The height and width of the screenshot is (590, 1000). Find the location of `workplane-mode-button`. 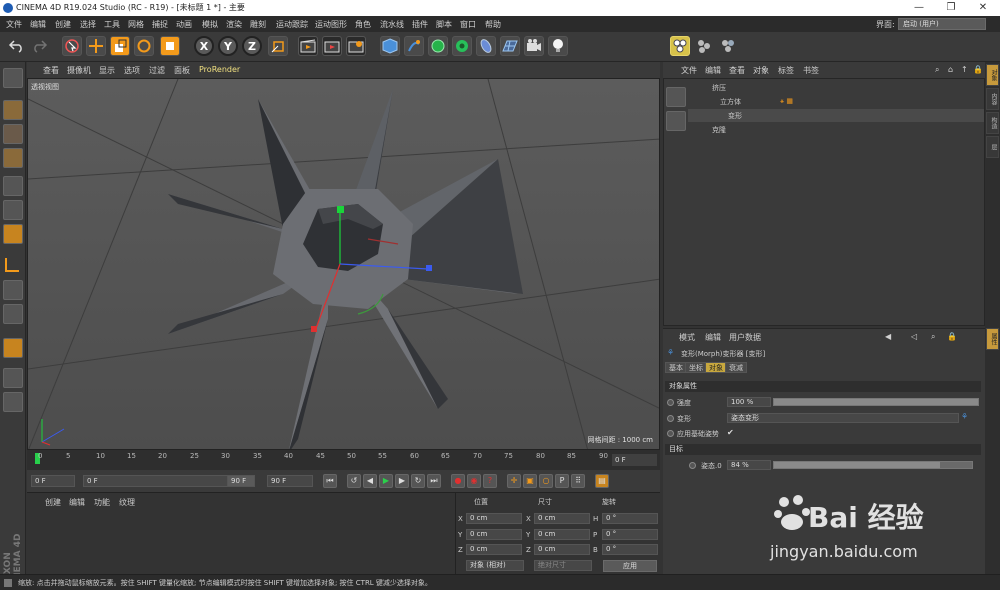

workplane-mode-button is located at coordinates (13, 158).